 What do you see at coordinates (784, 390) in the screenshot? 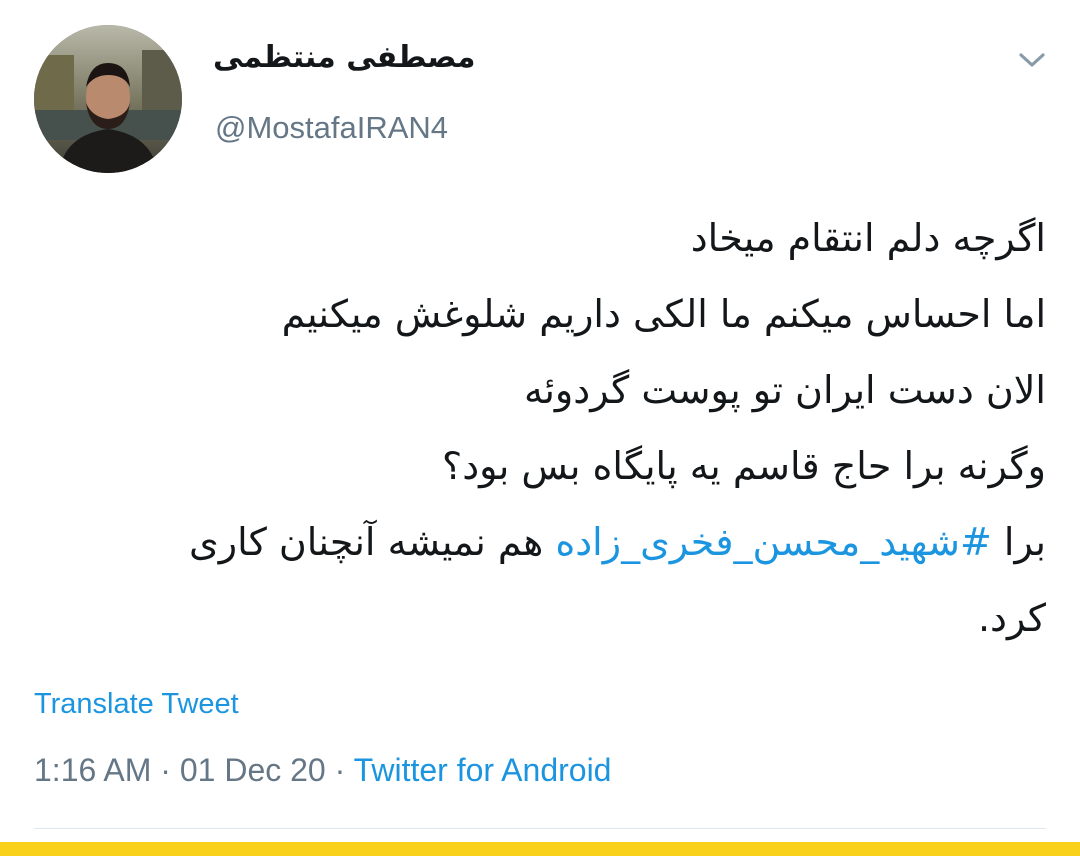
I see `tweet-line: الان دست ایران تو پوست گردوئه` at bounding box center [784, 390].